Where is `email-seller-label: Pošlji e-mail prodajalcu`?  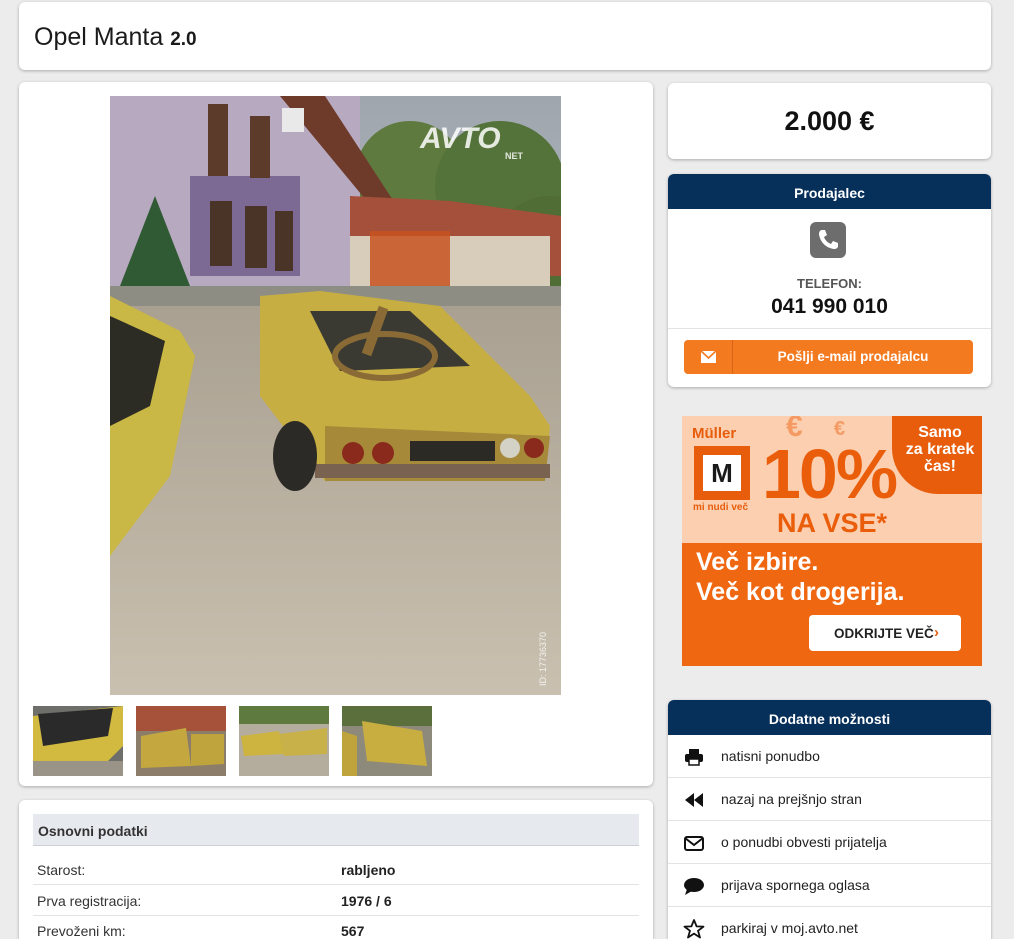 email-seller-label: Pošlji e-mail prodajalcu is located at coordinates (853, 356).